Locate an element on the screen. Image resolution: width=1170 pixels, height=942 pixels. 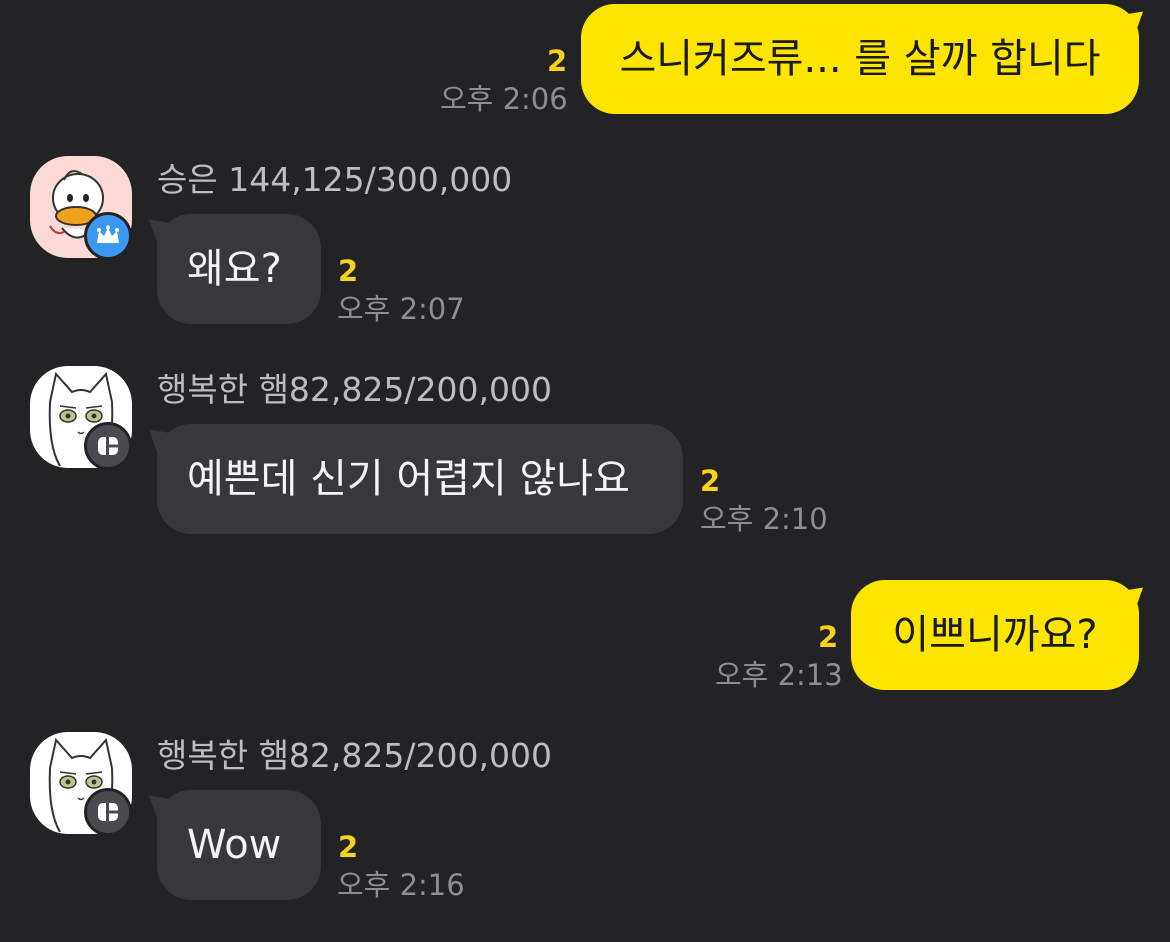
message-bubble: Wow is located at coordinates (239, 845).